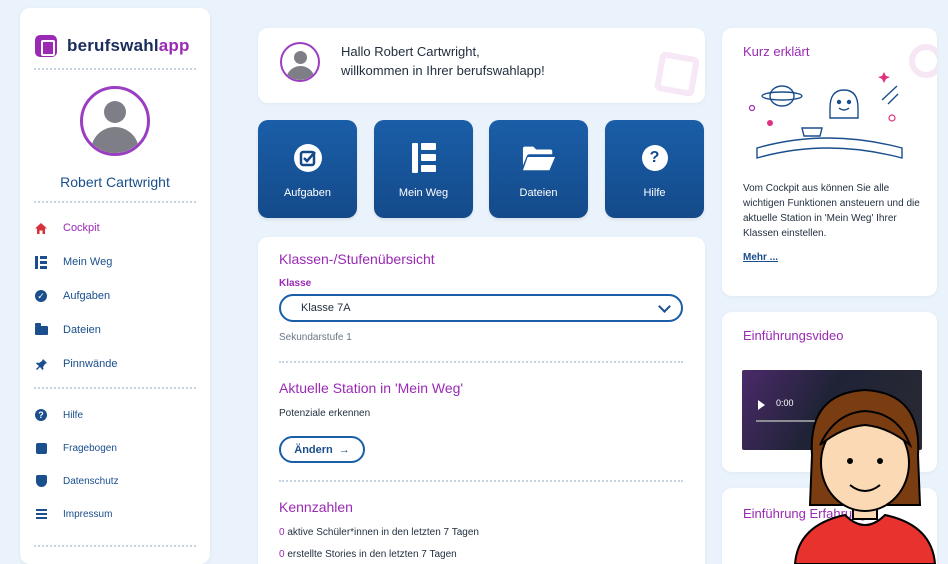  What do you see at coordinates (91, 481) in the screenshot?
I see `sidebar-item-label: Datenschutz` at bounding box center [91, 481].